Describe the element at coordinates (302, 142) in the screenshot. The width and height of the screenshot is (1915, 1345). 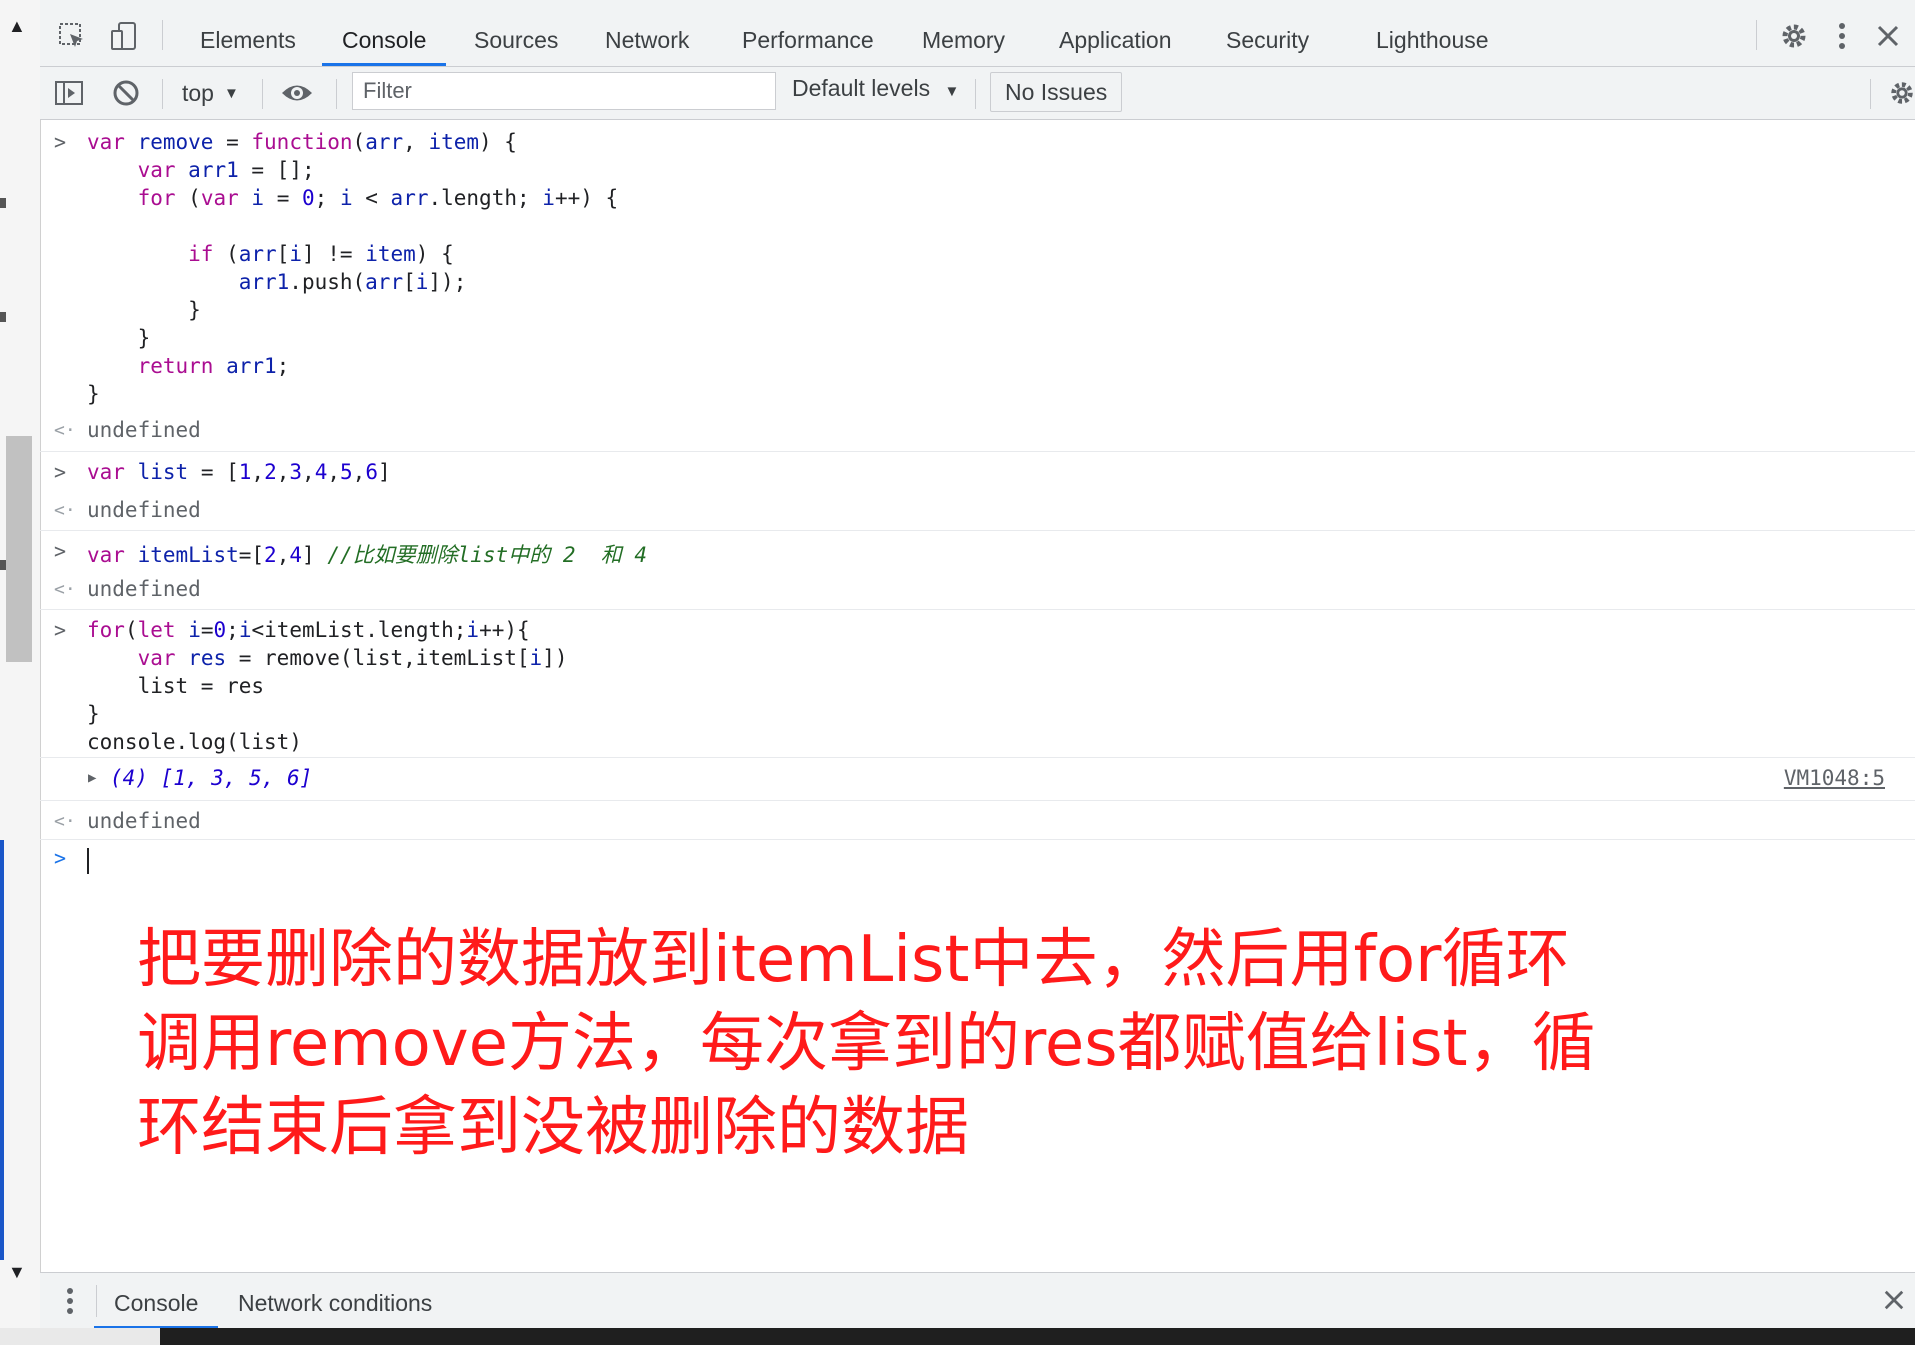
I see `code-line: var remove = function(arr, item) {` at that location.